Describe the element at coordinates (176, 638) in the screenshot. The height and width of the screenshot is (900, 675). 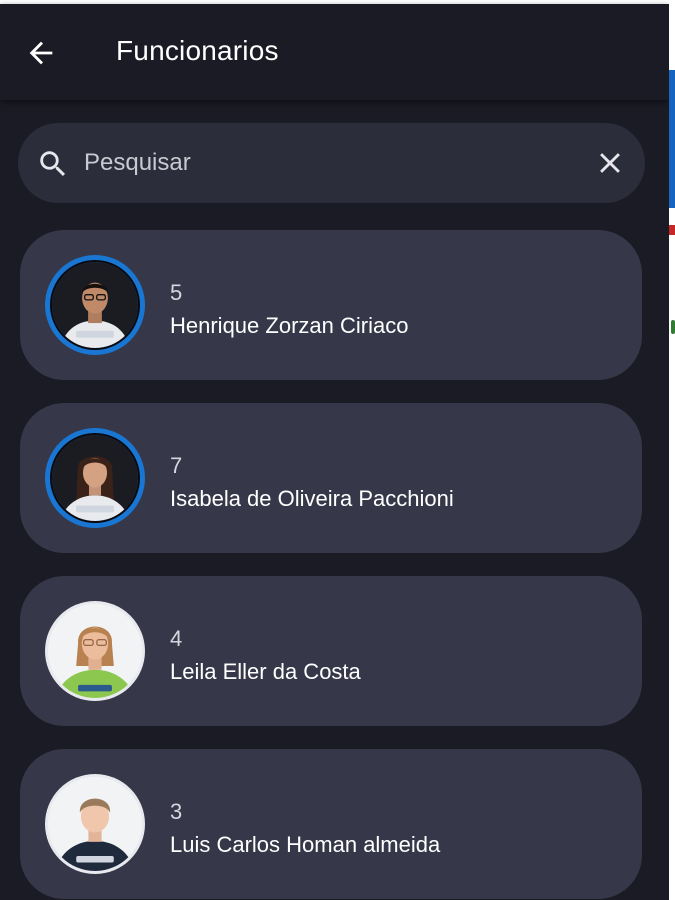
I see `employee-id: 4` at that location.